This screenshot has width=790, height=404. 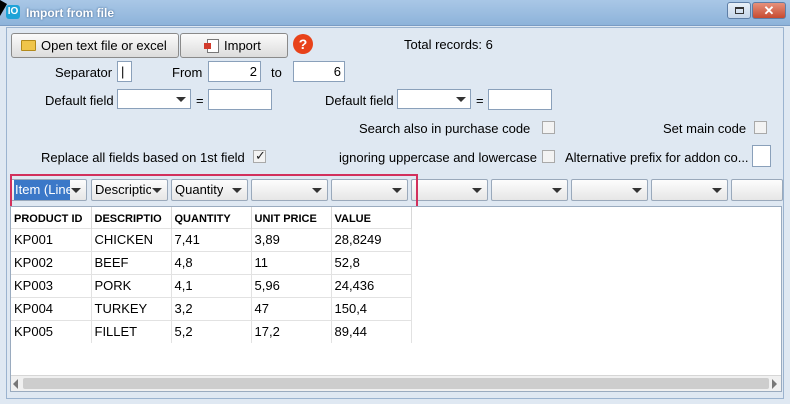 I want to click on set-main-code-checkbox, so click(x=760, y=127).